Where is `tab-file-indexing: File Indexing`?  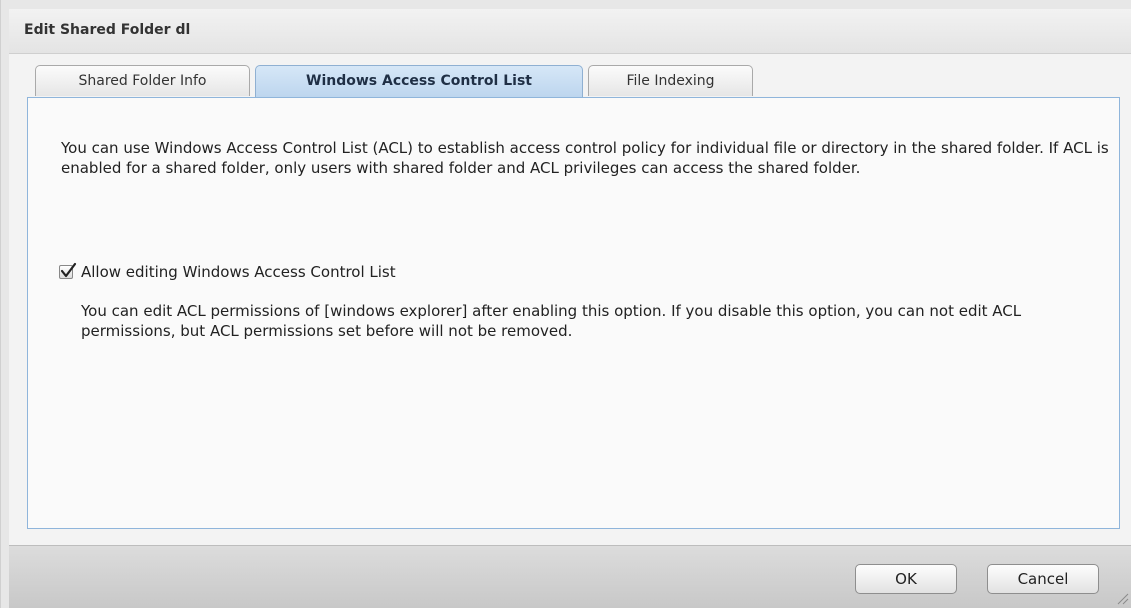
tab-file-indexing: File Indexing is located at coordinates (670, 80).